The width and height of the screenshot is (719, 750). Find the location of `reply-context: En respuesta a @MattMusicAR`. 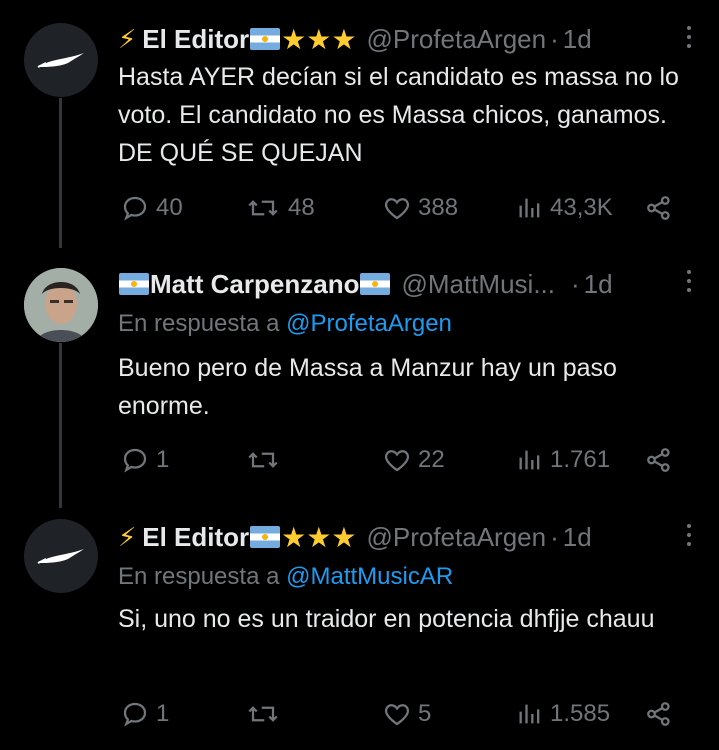

reply-context: En respuesta a @MattMusicAR is located at coordinates (285, 577).